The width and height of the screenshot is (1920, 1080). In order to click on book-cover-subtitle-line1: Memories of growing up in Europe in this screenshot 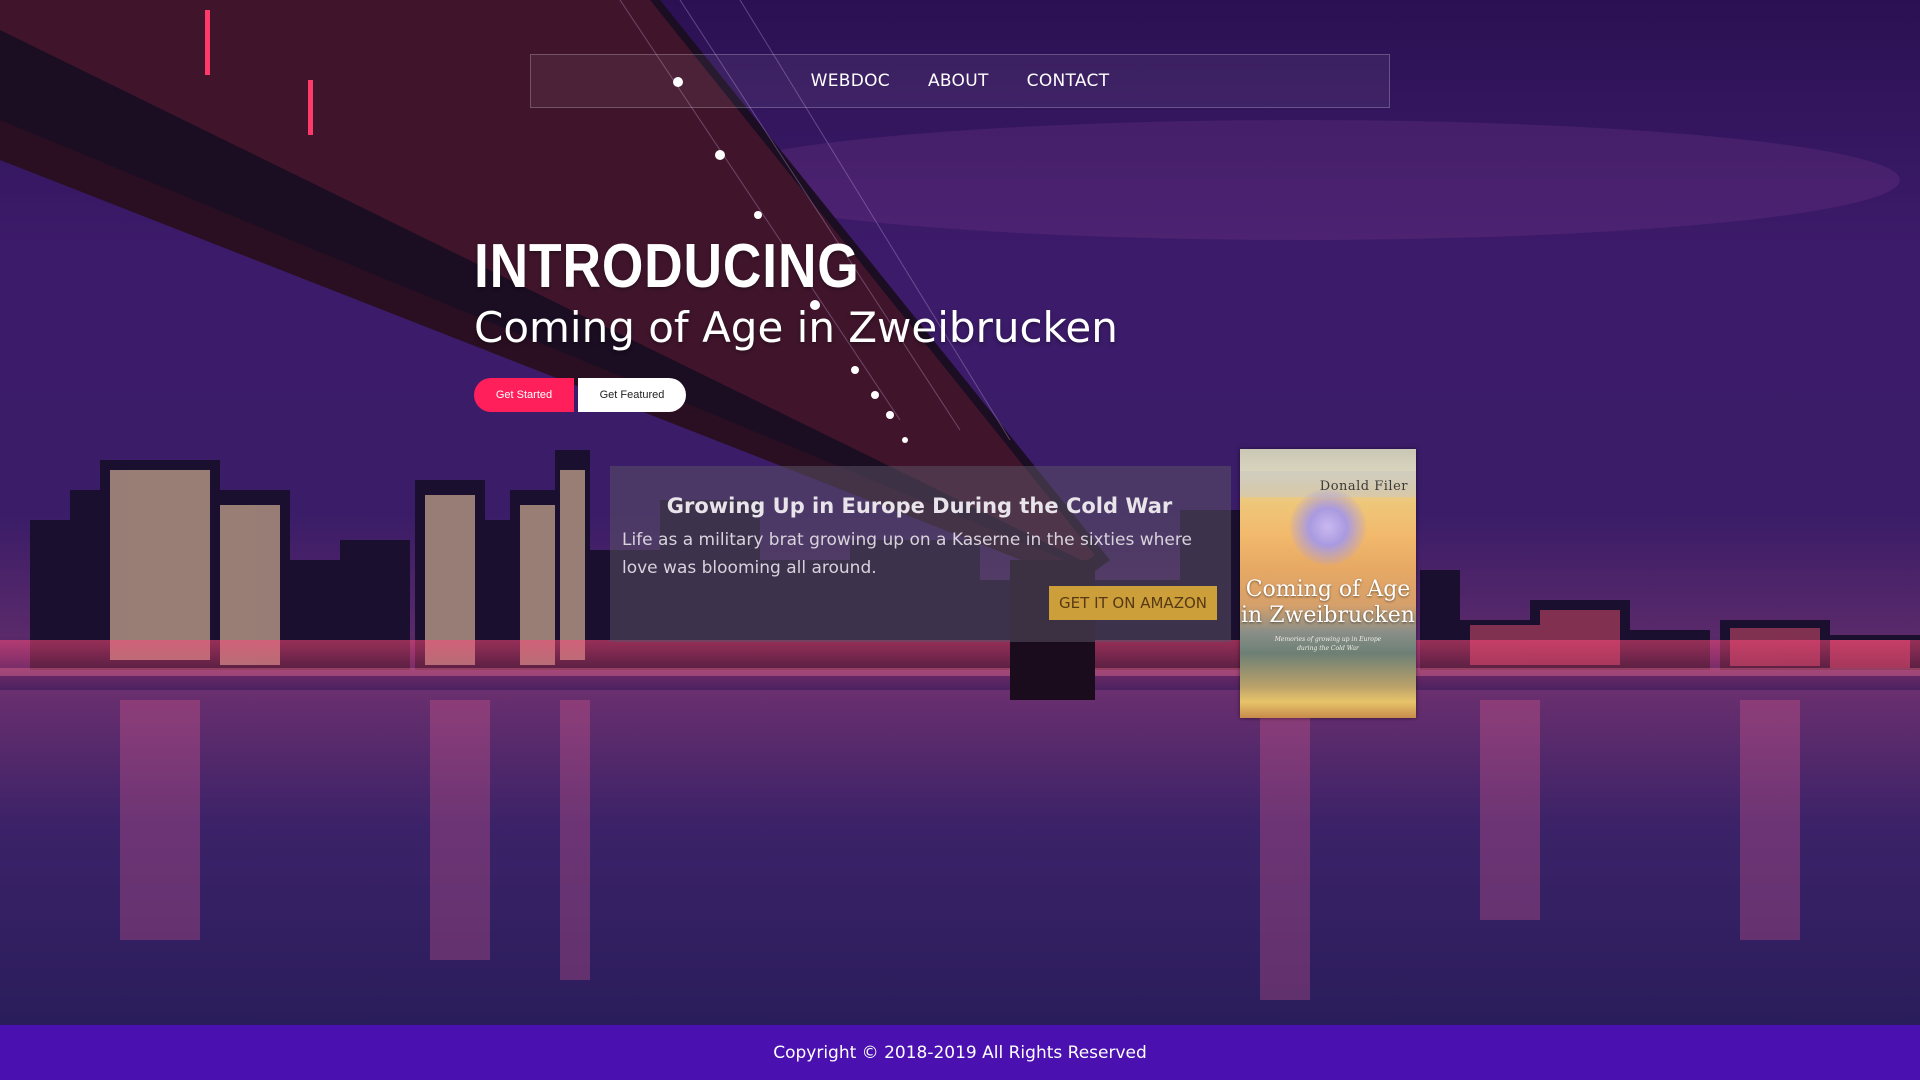, I will do `click(1328, 639)`.